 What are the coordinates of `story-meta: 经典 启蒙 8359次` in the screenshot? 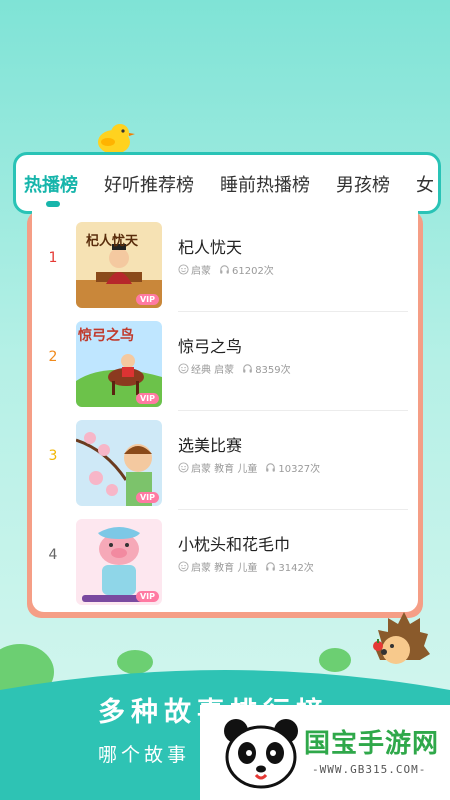 It's located at (234, 368).